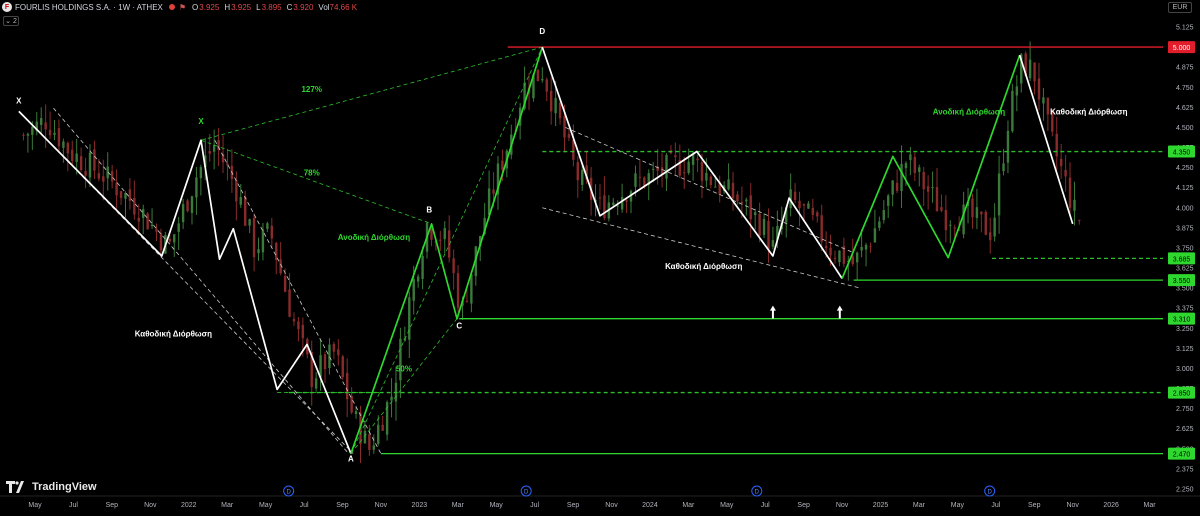  Describe the element at coordinates (1185, 208) in the screenshot. I see `price-tick-label: 4.000` at that location.